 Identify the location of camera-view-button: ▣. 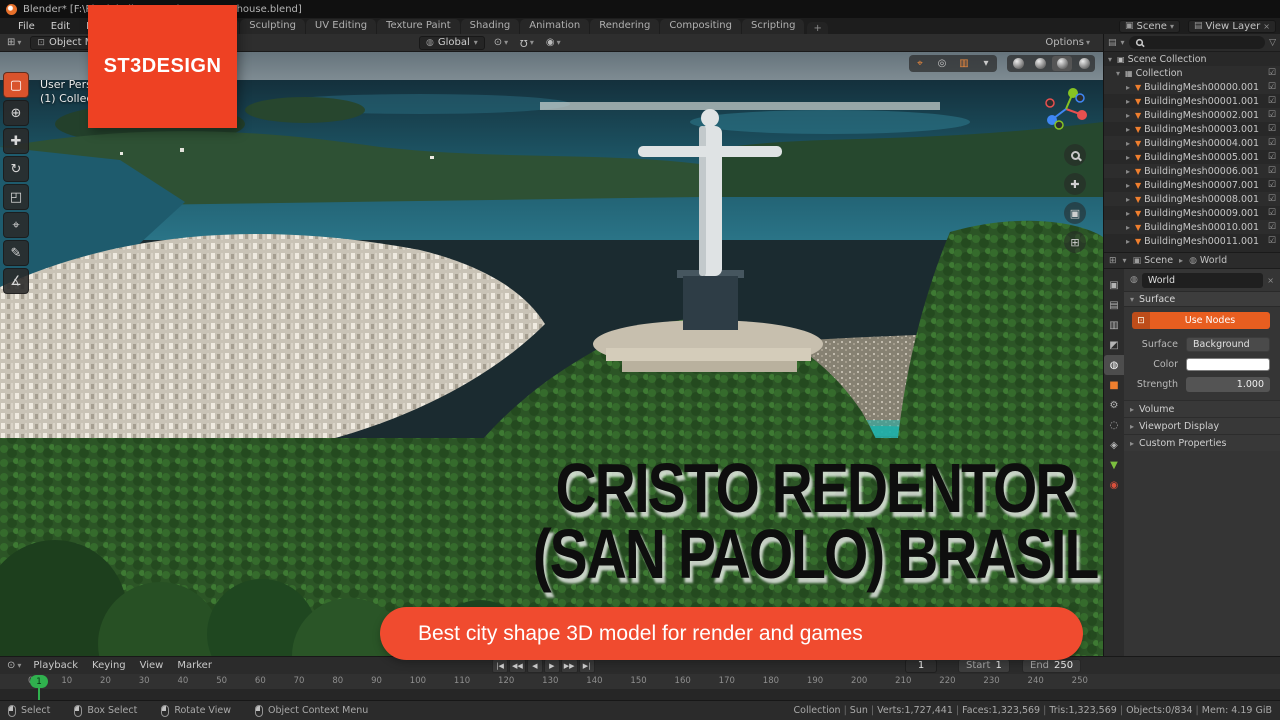
(1075, 213).